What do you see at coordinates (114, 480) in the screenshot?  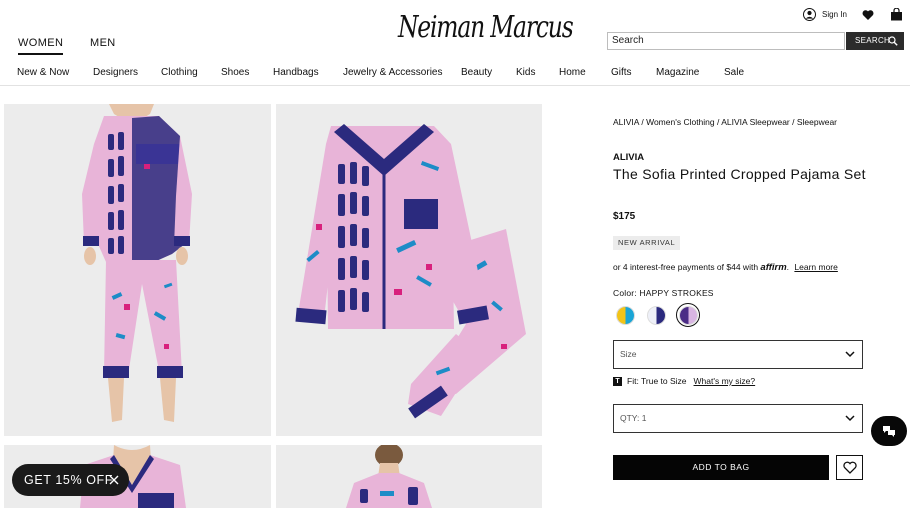 I see `close-icon` at bounding box center [114, 480].